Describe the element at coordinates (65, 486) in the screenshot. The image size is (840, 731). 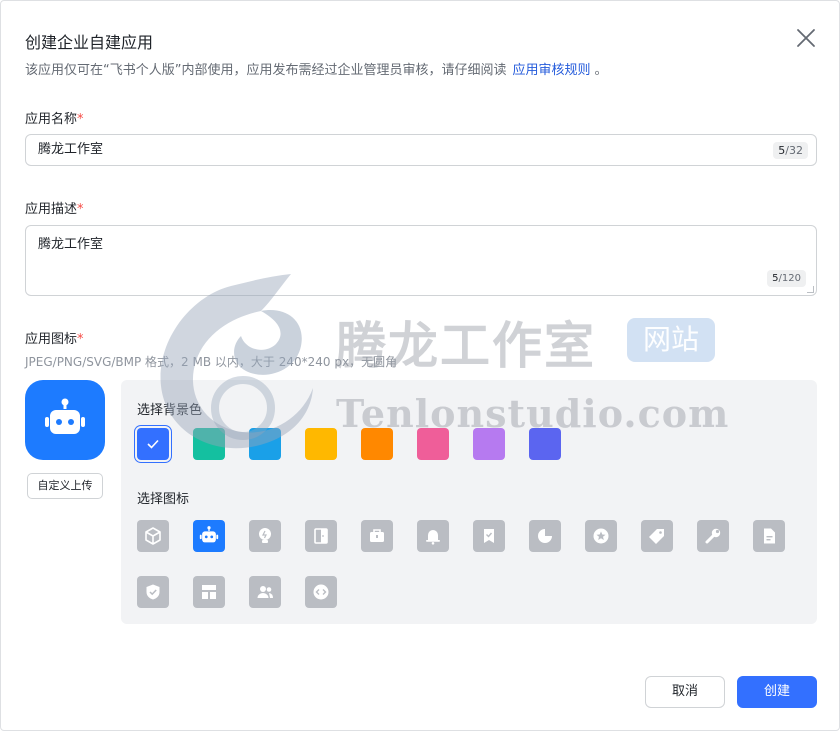
I see `custom-upload-button: 自定义上传` at that location.